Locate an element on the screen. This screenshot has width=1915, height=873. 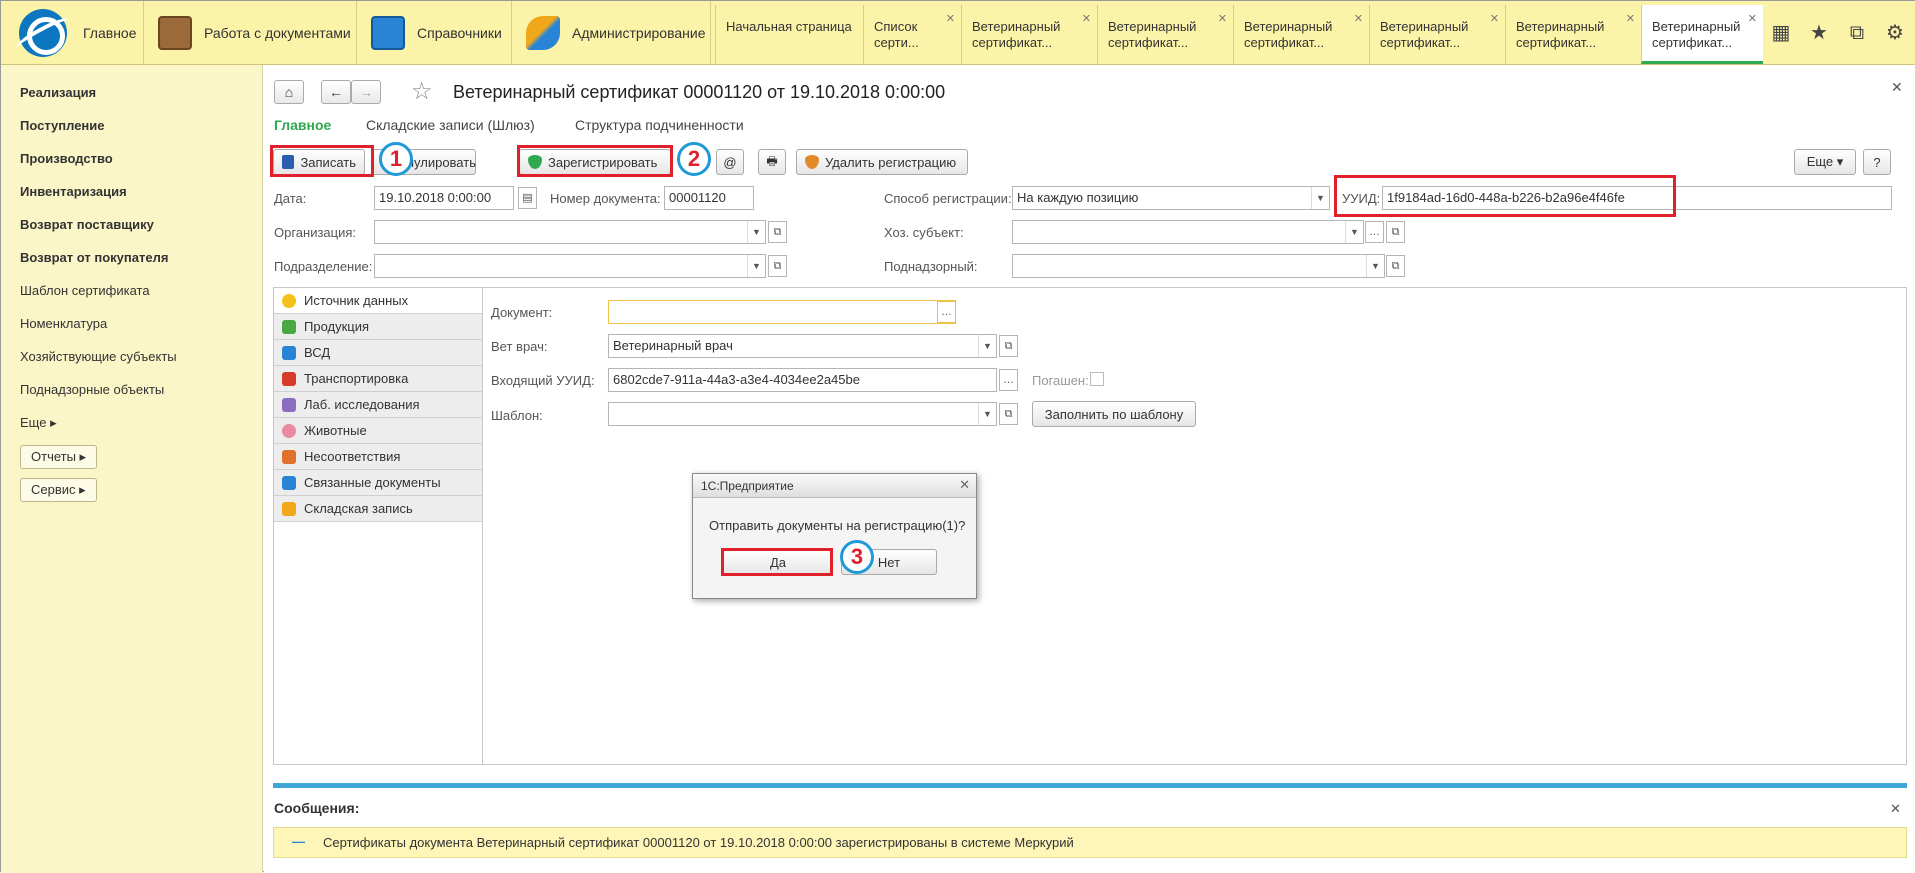
sidebar-item-sales: Реализация is located at coordinates (58, 92).